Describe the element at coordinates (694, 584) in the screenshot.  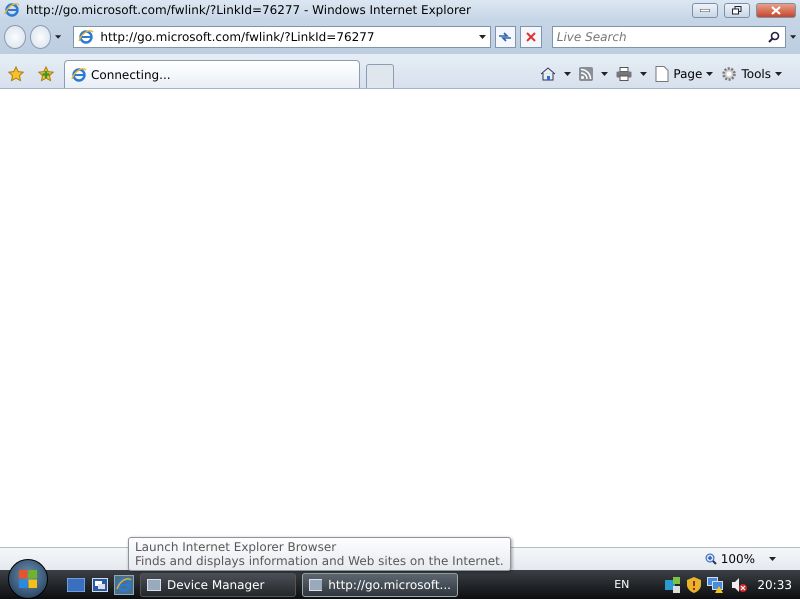
I see `shield-warning-icon` at that location.